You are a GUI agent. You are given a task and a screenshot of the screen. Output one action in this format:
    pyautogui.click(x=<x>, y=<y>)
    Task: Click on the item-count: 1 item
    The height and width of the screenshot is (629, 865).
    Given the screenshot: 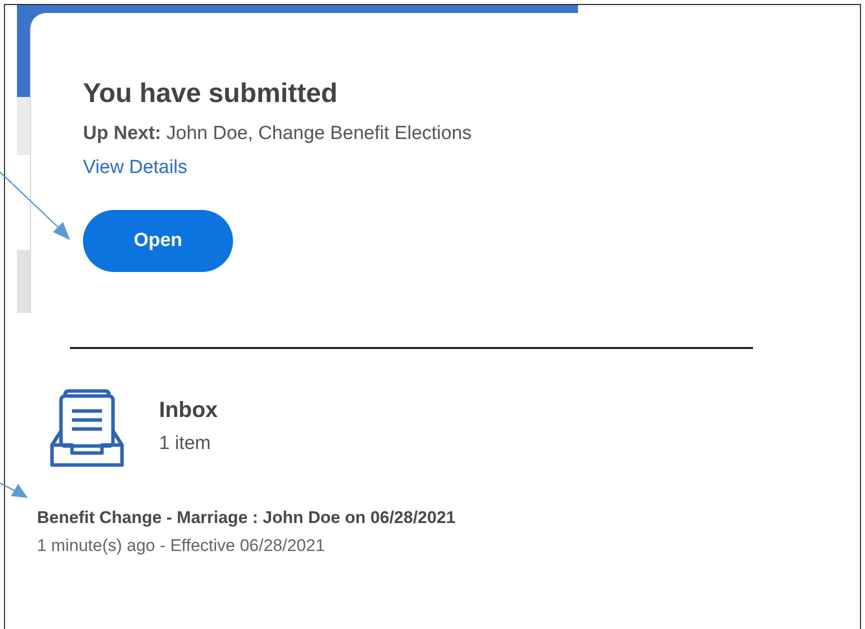 What is the action you would take?
    pyautogui.click(x=185, y=444)
    